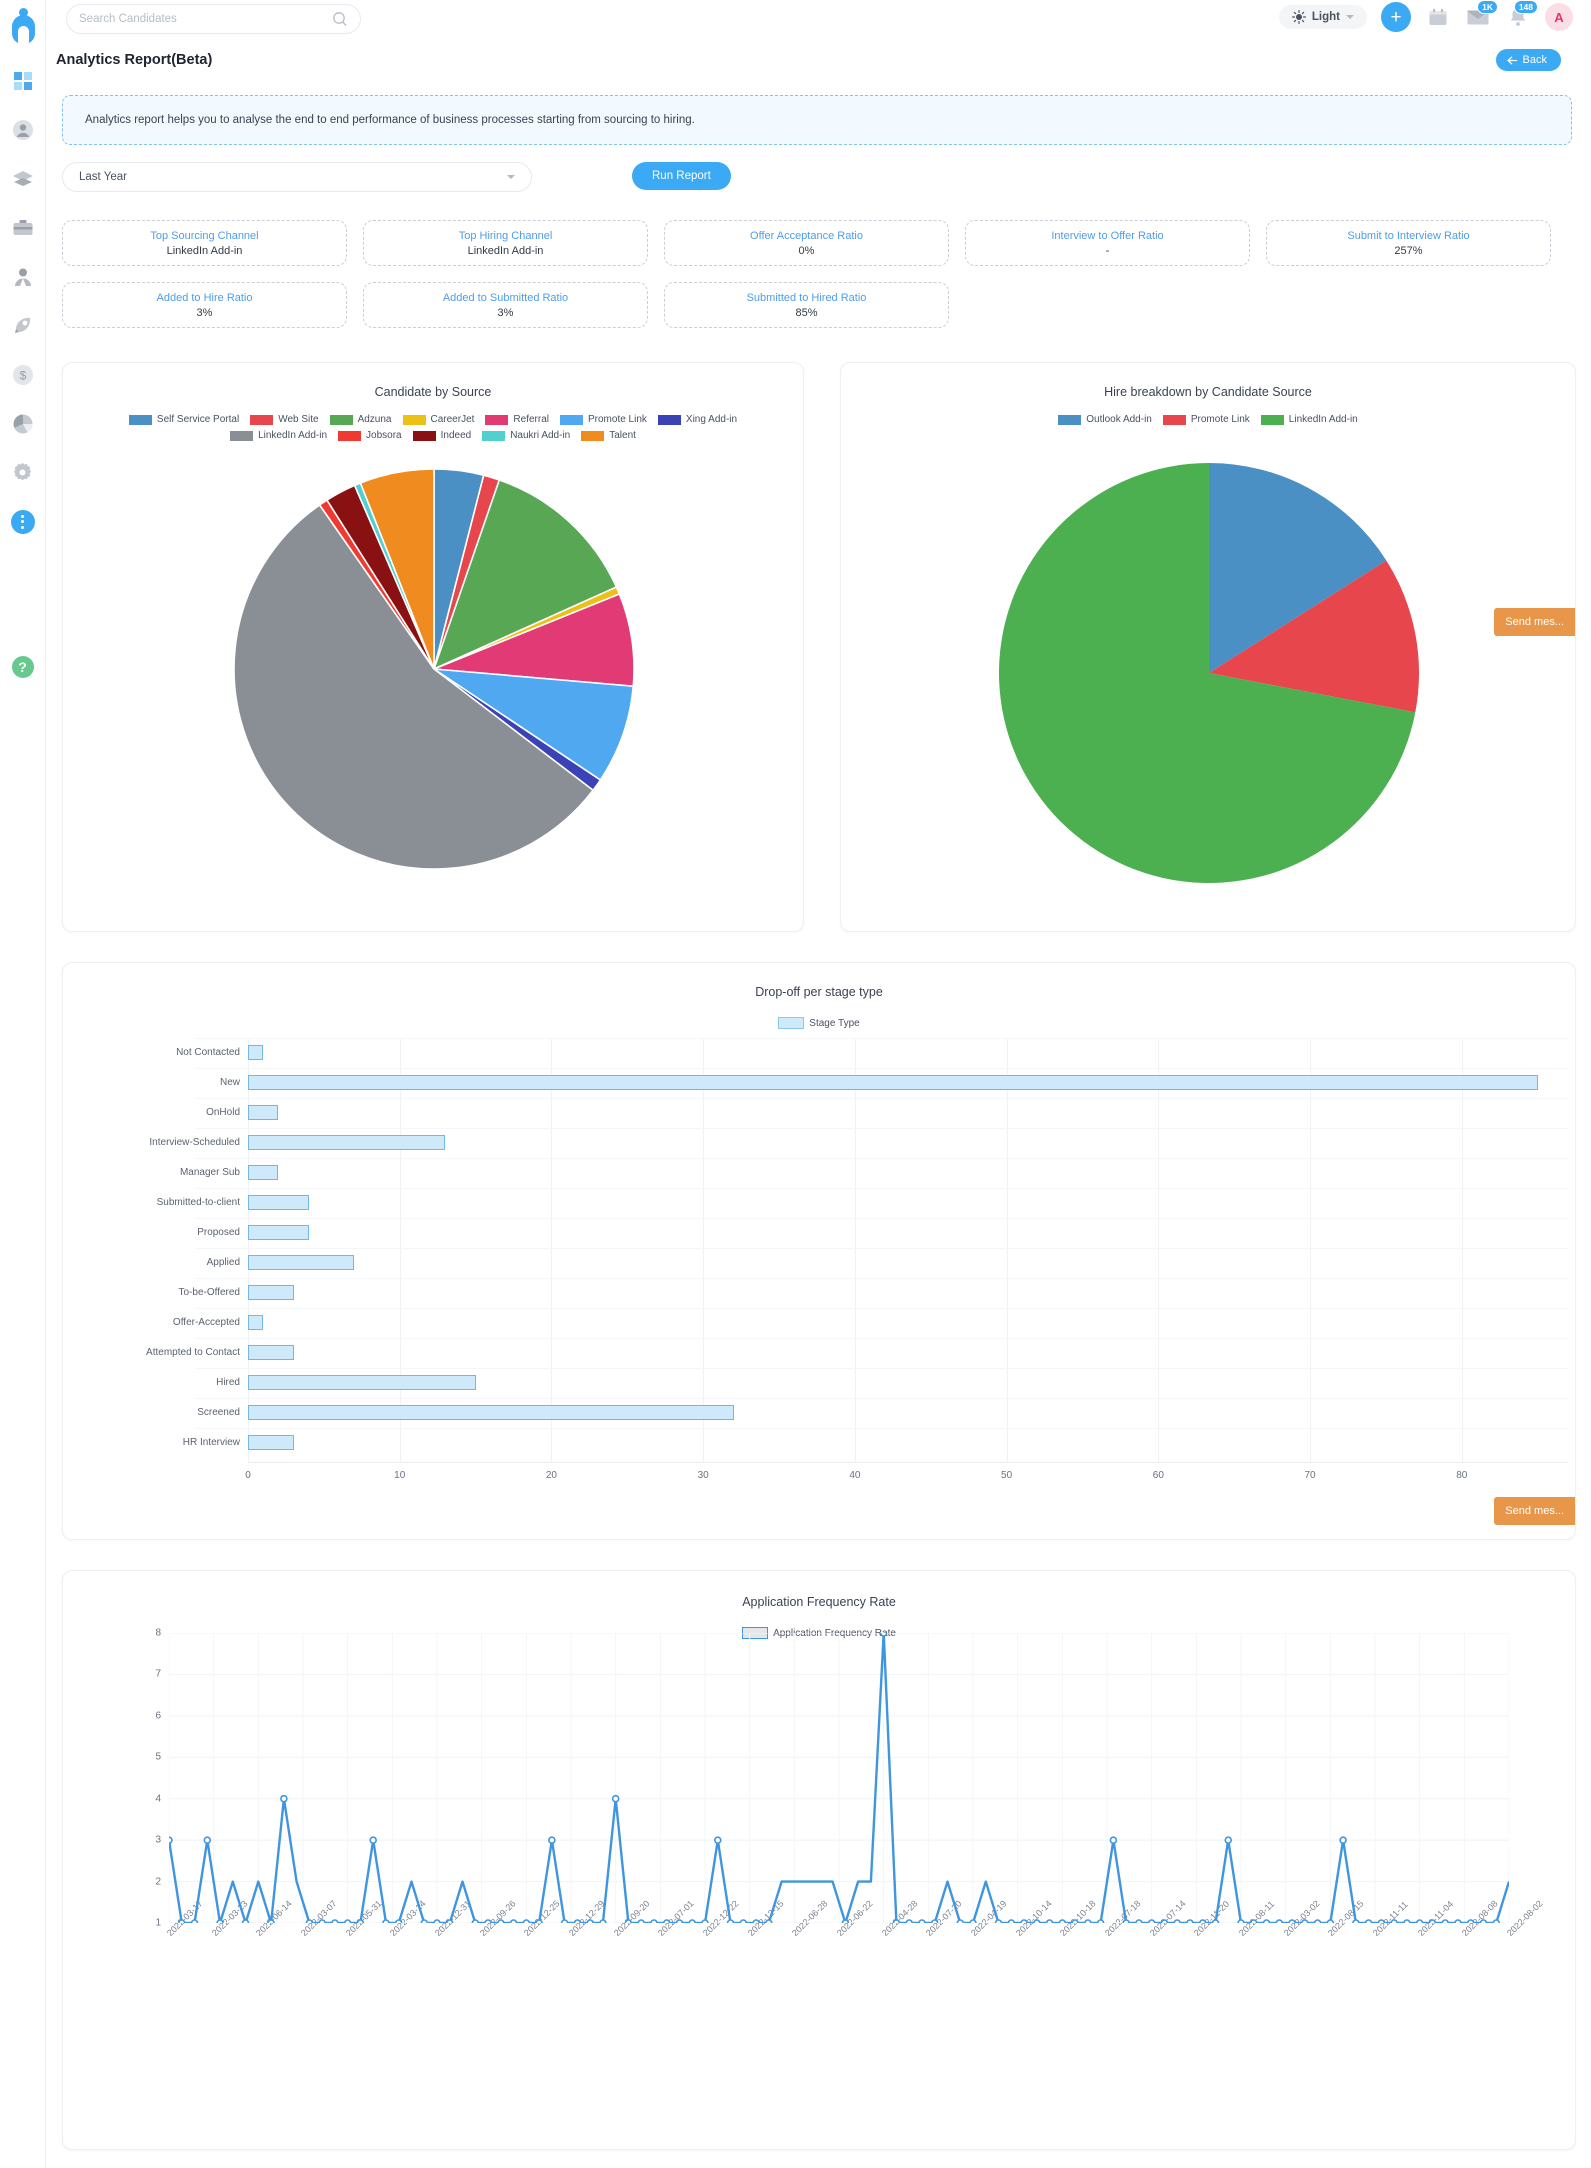 The image size is (1591, 2168). What do you see at coordinates (236, 1292) in the screenshot?
I see `bar-row: To-be-Offered` at bounding box center [236, 1292].